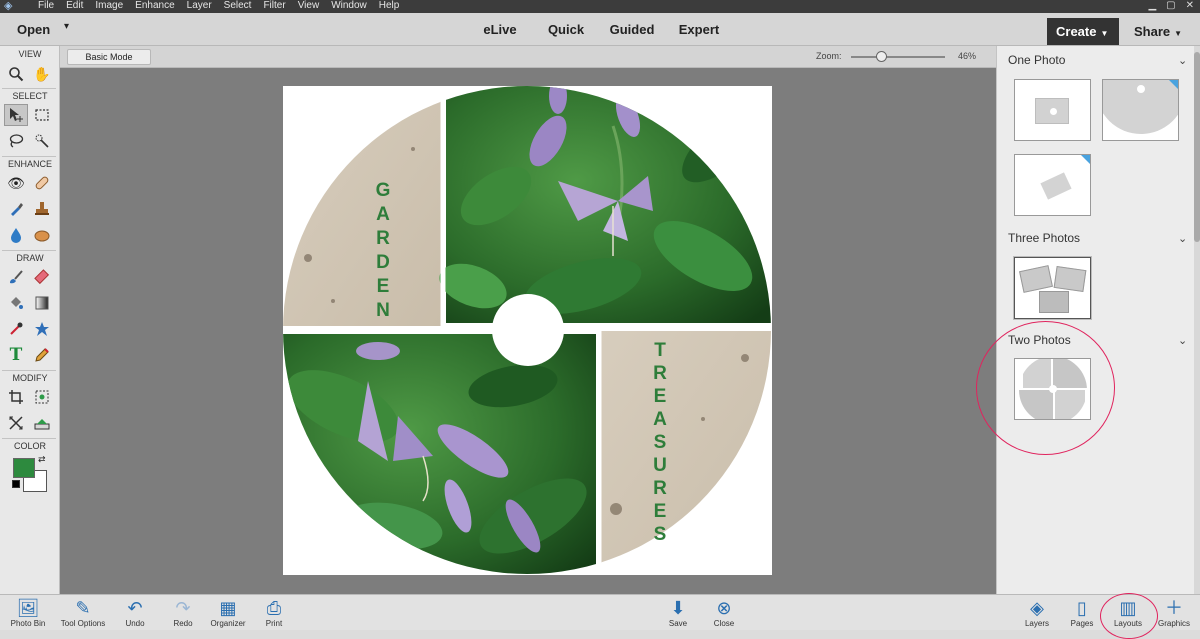 The width and height of the screenshot is (1200, 639). What do you see at coordinates (1044, 238) in the screenshot?
I see `section-three-photos-title: Three Photos` at bounding box center [1044, 238].